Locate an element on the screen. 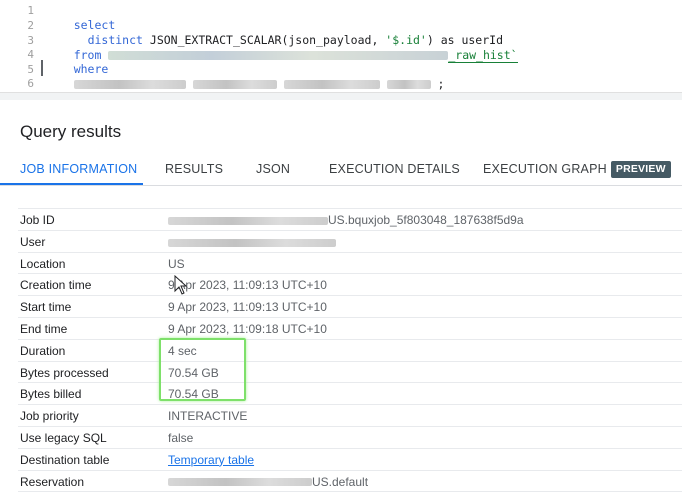  info-row-duration: Duration 4 sec is located at coordinates (350, 351).